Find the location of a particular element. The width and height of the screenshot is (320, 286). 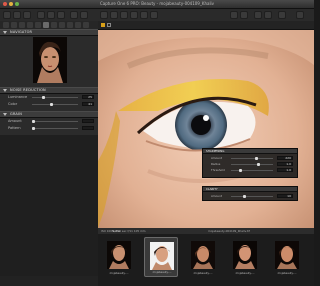

clarity-amount-knob is located at coordinates (244, 196).